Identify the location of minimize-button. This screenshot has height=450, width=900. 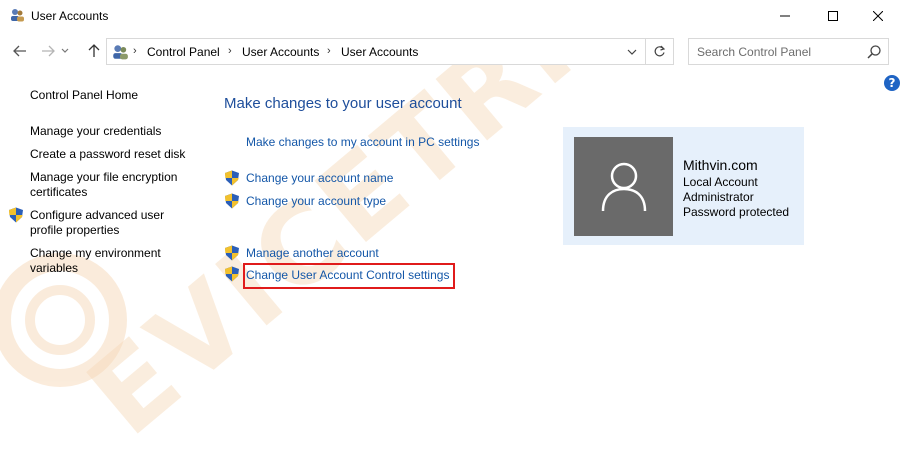
(785, 15).